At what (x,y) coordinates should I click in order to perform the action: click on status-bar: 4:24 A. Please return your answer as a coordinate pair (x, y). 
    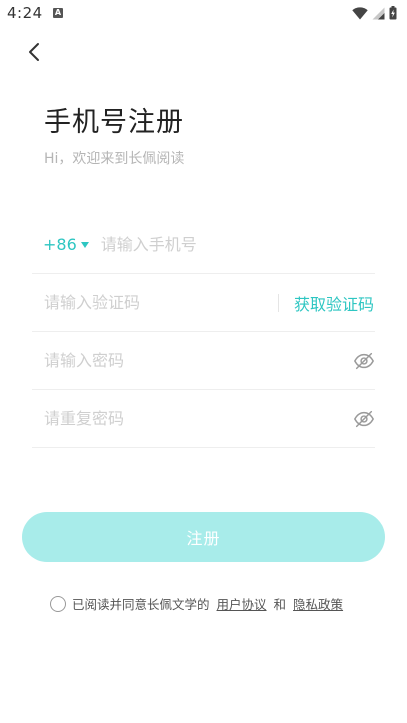
    Looking at the image, I should click on (203, 14).